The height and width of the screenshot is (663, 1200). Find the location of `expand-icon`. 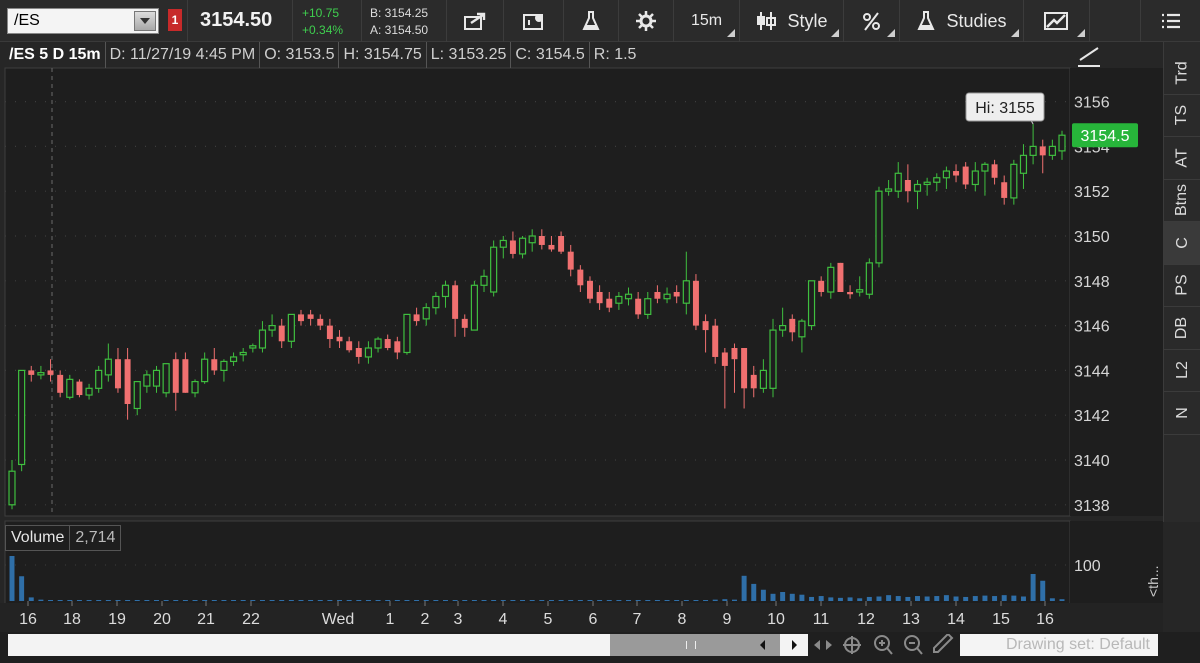

expand-icon is located at coordinates (823, 645).